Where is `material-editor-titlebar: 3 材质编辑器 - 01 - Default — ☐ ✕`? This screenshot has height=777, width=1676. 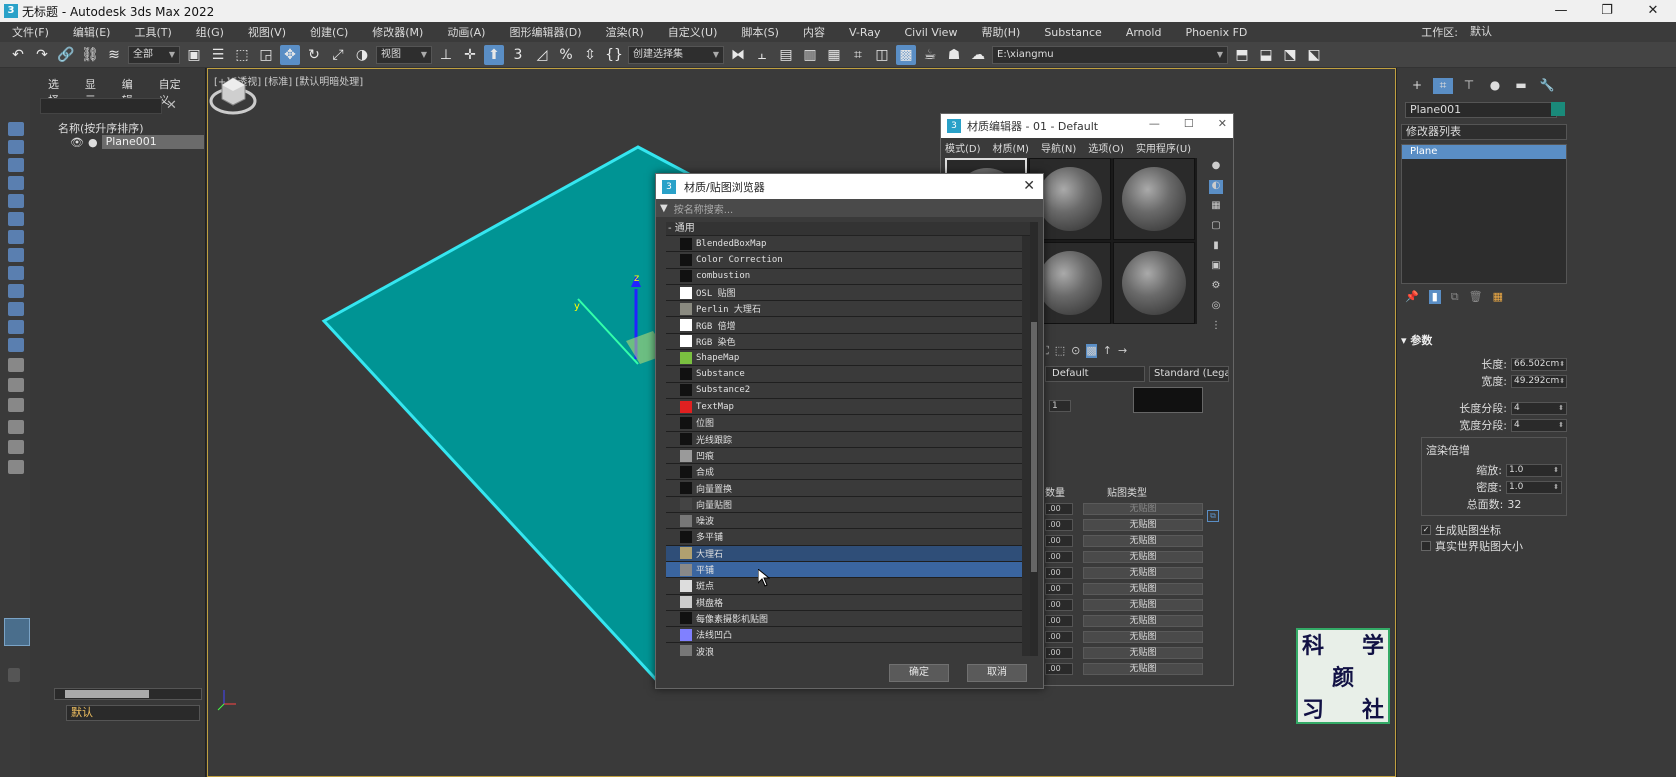
material-editor-titlebar: 3 材质编辑器 - 01 - Default — ☐ ✕ is located at coordinates (1087, 126).